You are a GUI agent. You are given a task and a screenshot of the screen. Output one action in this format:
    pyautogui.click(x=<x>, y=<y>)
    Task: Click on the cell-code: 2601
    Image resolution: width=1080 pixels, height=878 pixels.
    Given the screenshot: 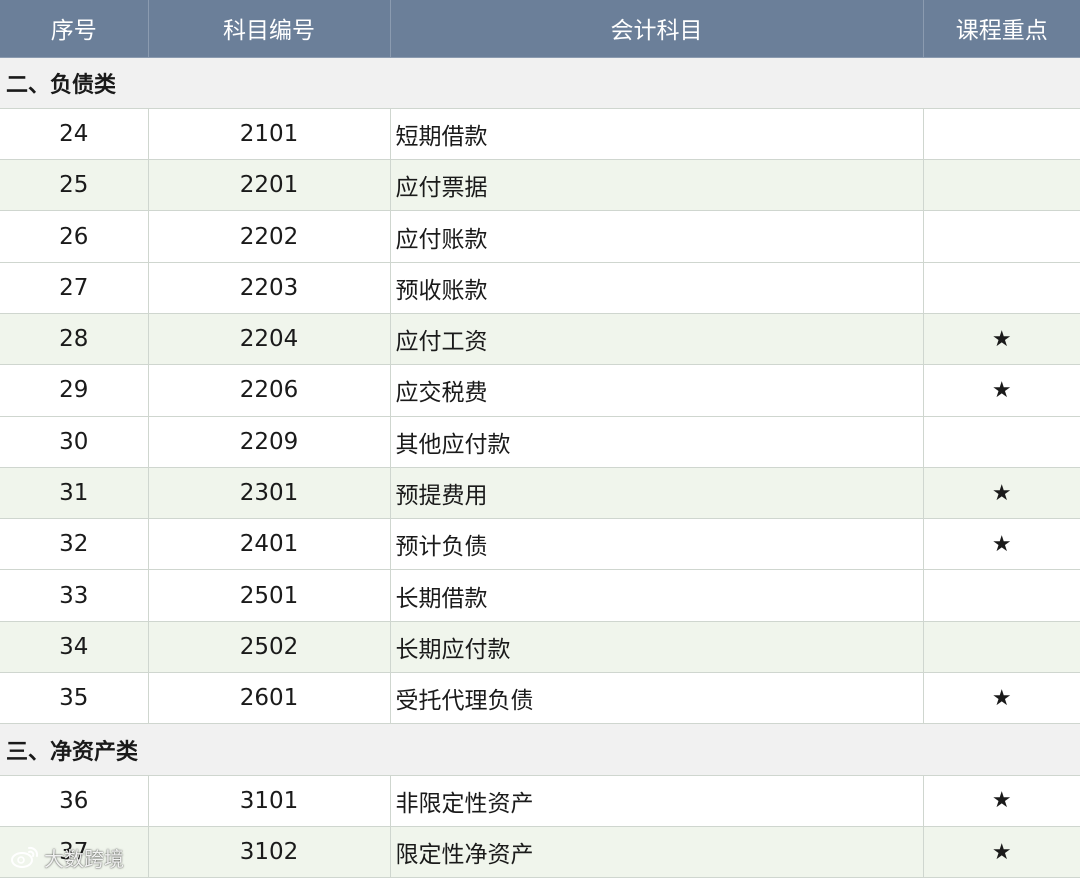 What is the action you would take?
    pyautogui.click(x=269, y=698)
    